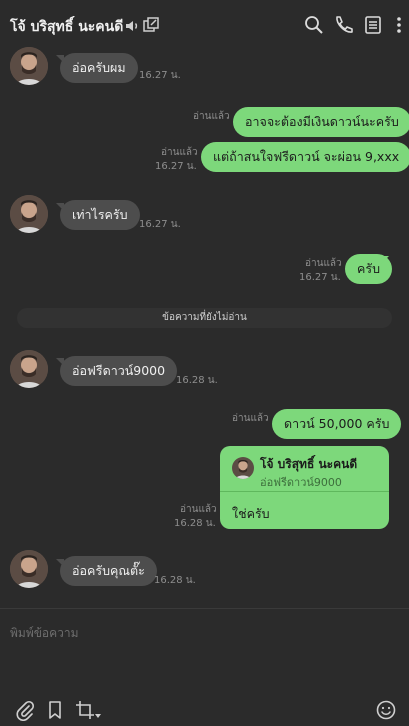 The image size is (409, 726). Describe the element at coordinates (301, 482) in the screenshot. I see `quoted-text: อ่อฟรีดาวน์9000` at that location.